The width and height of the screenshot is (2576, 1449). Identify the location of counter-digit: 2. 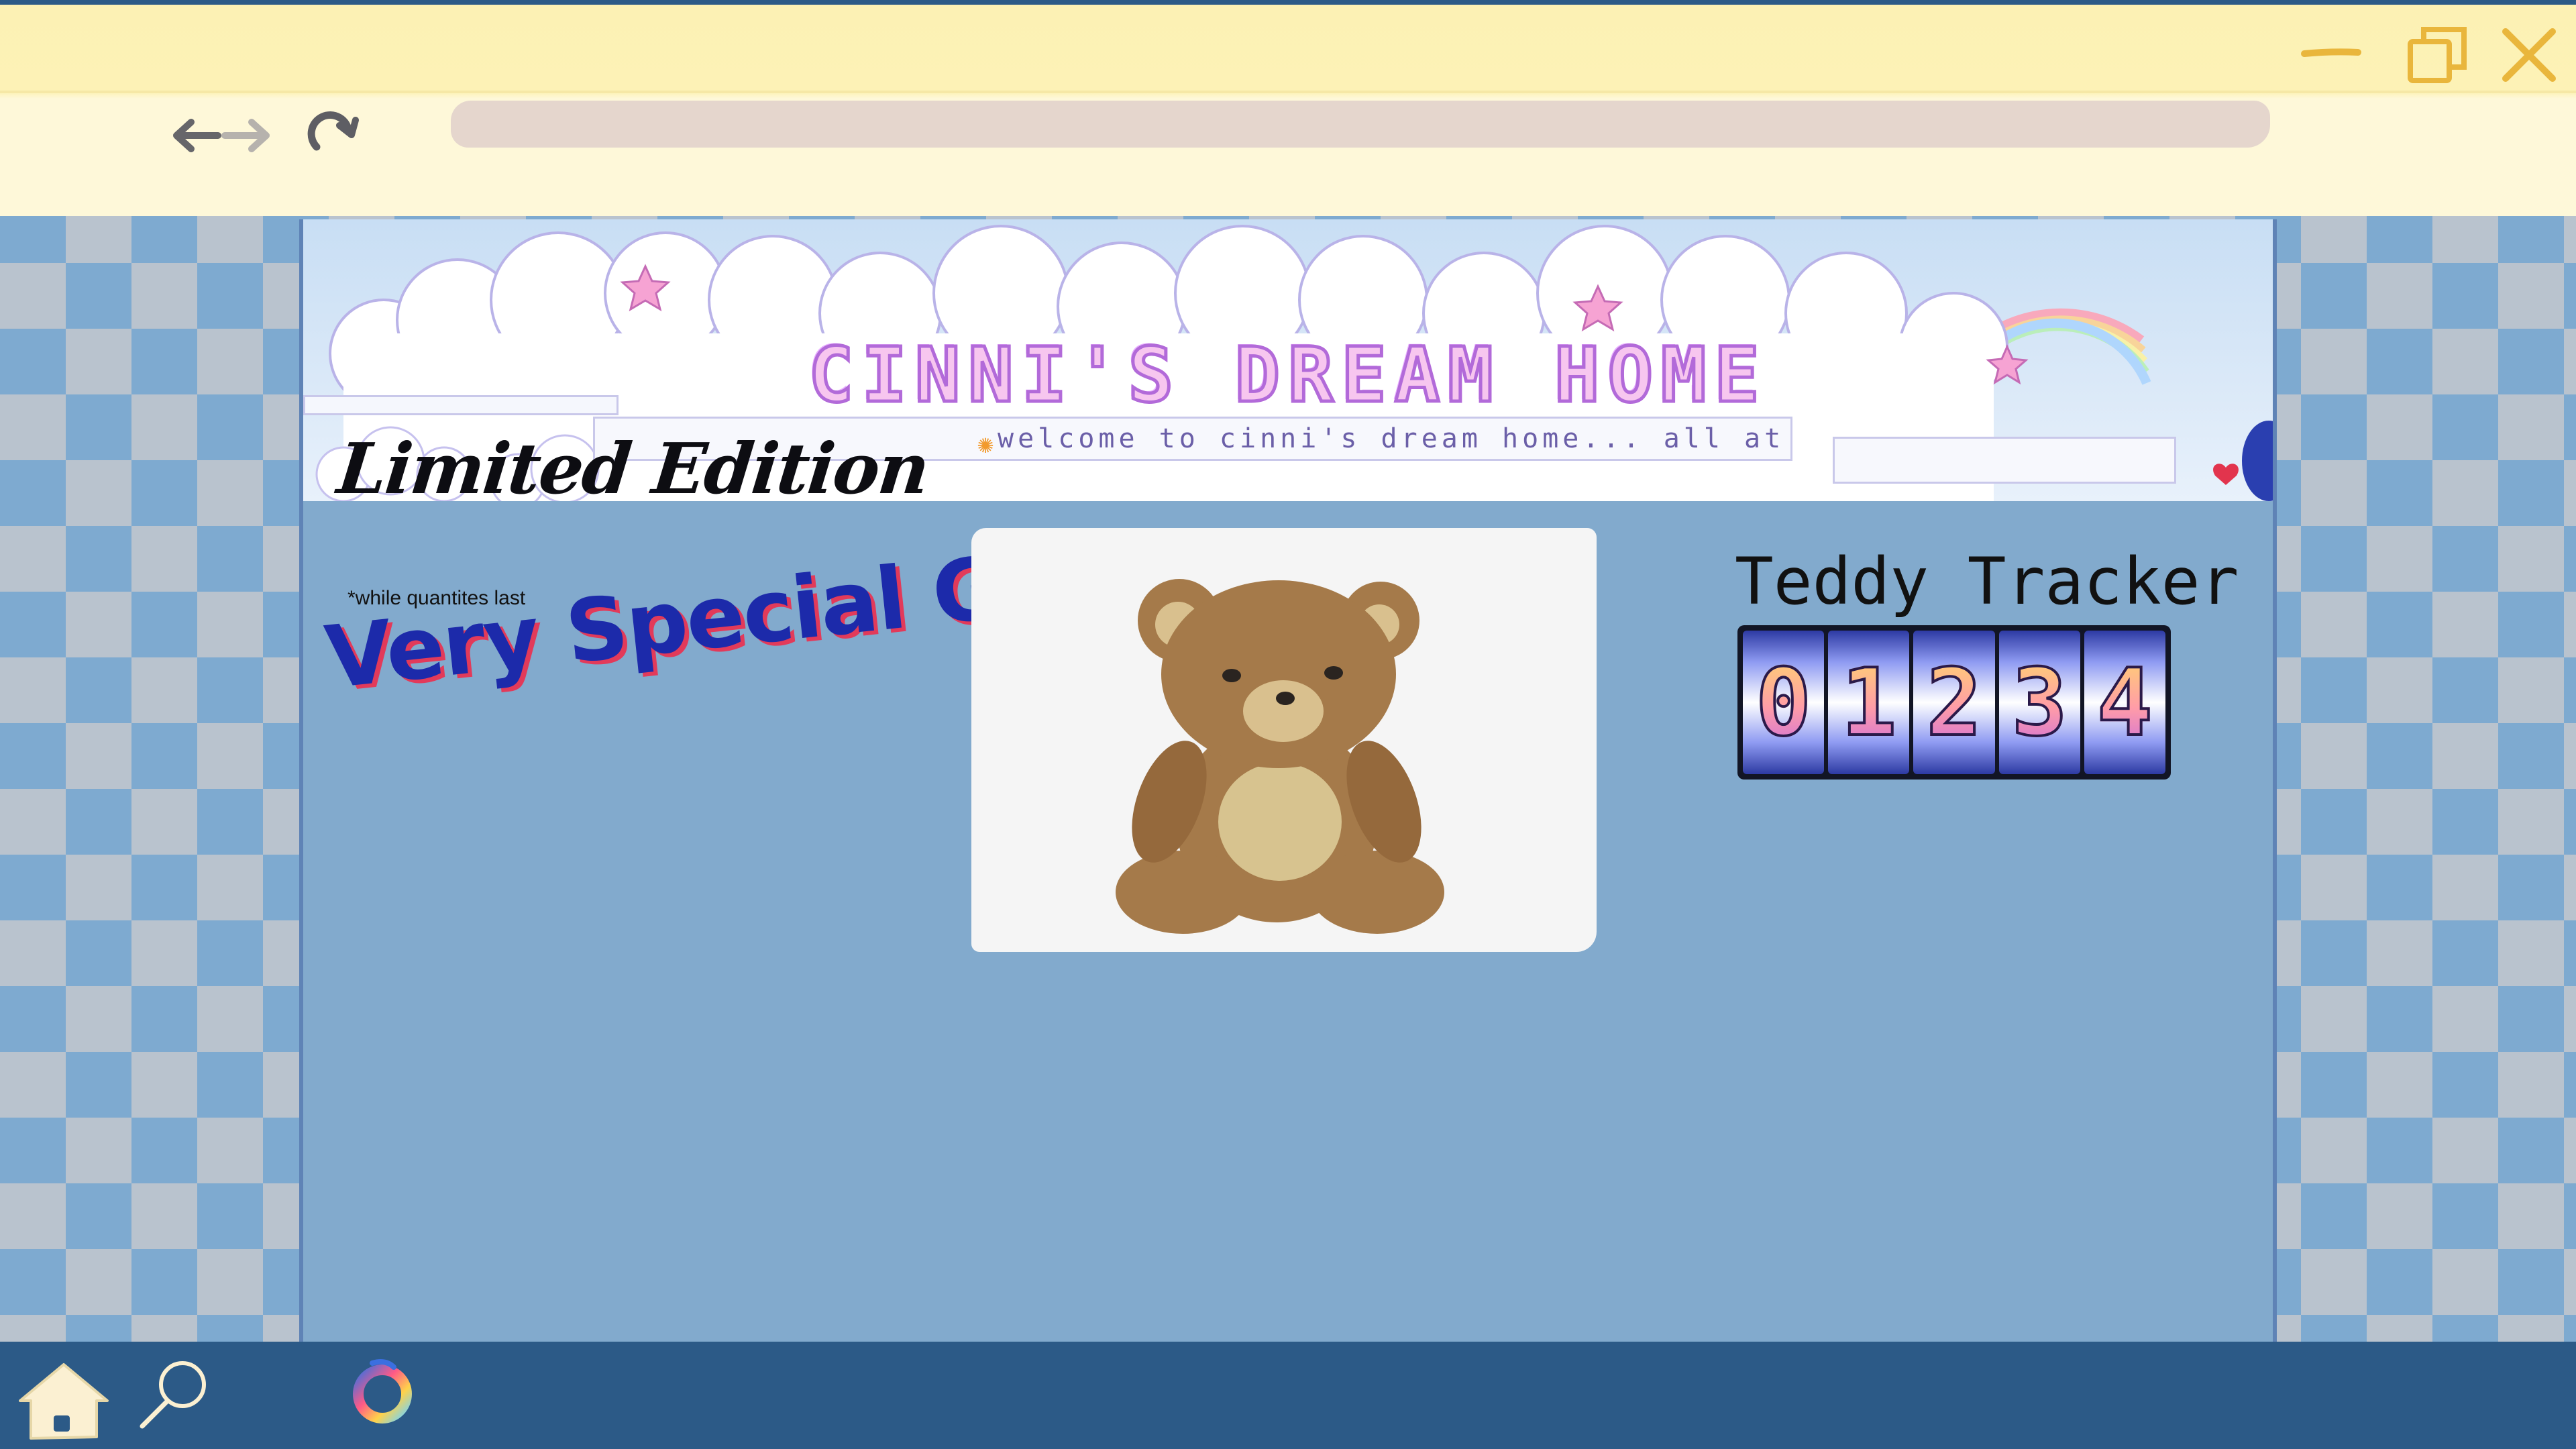
(1954, 702).